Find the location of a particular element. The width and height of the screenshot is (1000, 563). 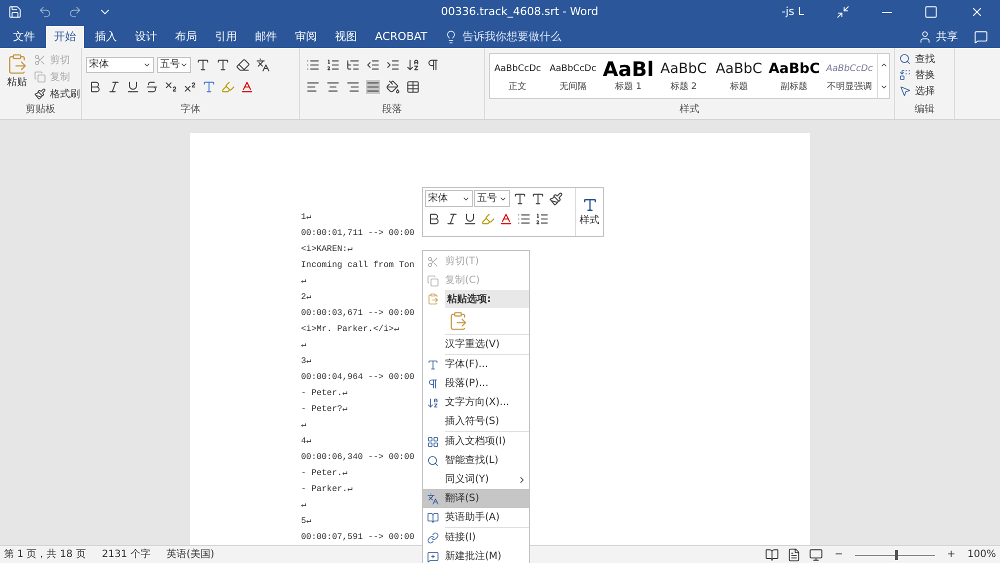

phonetic-icon is located at coordinates (262, 64).